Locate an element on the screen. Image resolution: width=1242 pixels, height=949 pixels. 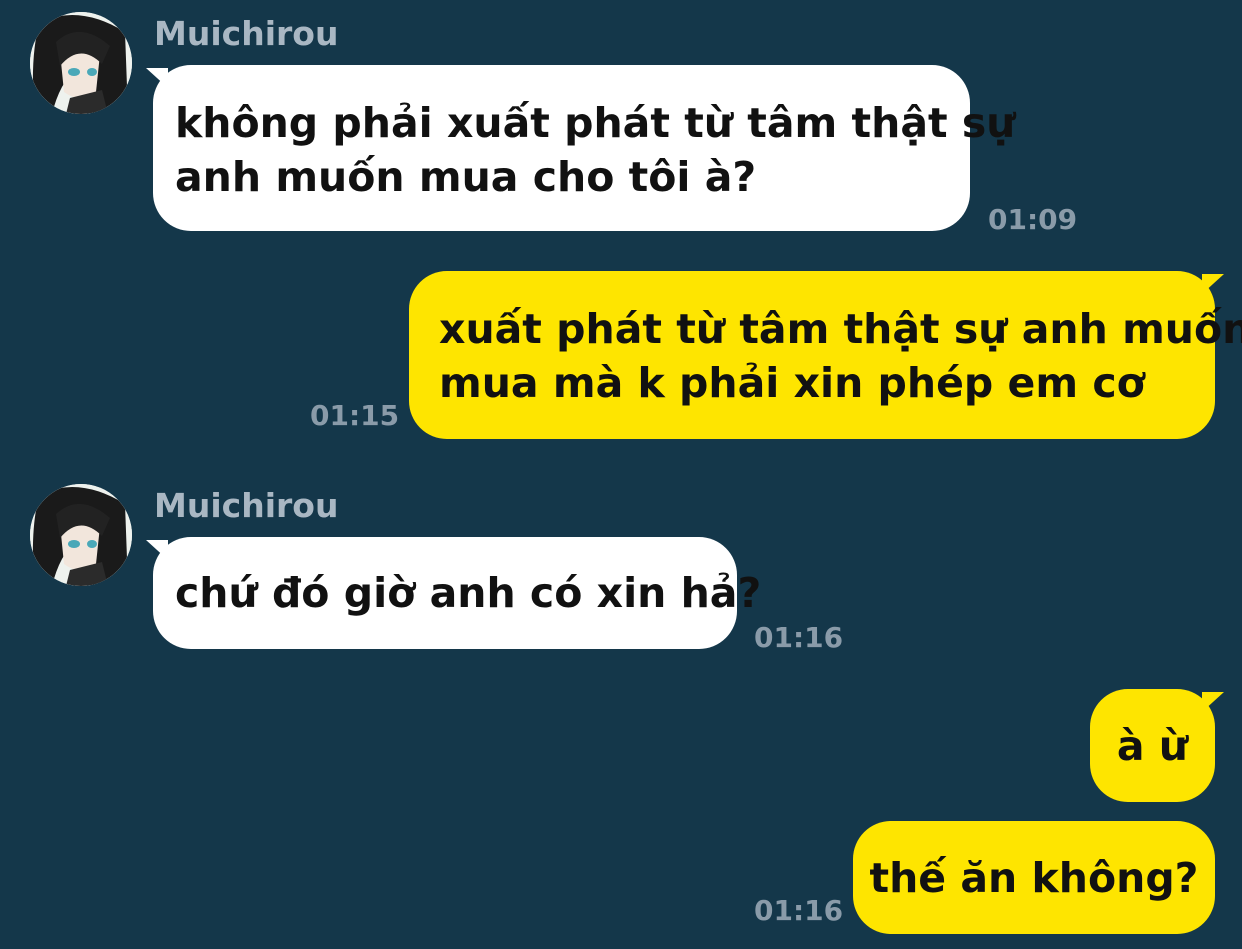
message-timestamp: 01:09 is located at coordinates (1033, 219).